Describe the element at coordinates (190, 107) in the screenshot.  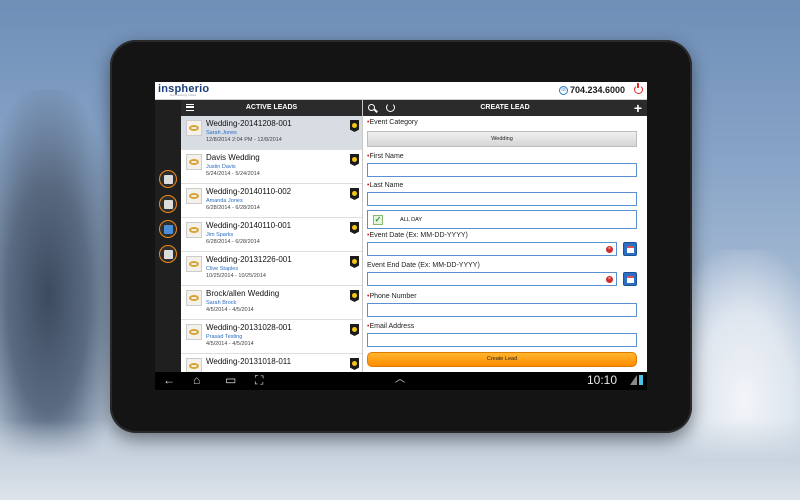
I see `menu-icon` at that location.